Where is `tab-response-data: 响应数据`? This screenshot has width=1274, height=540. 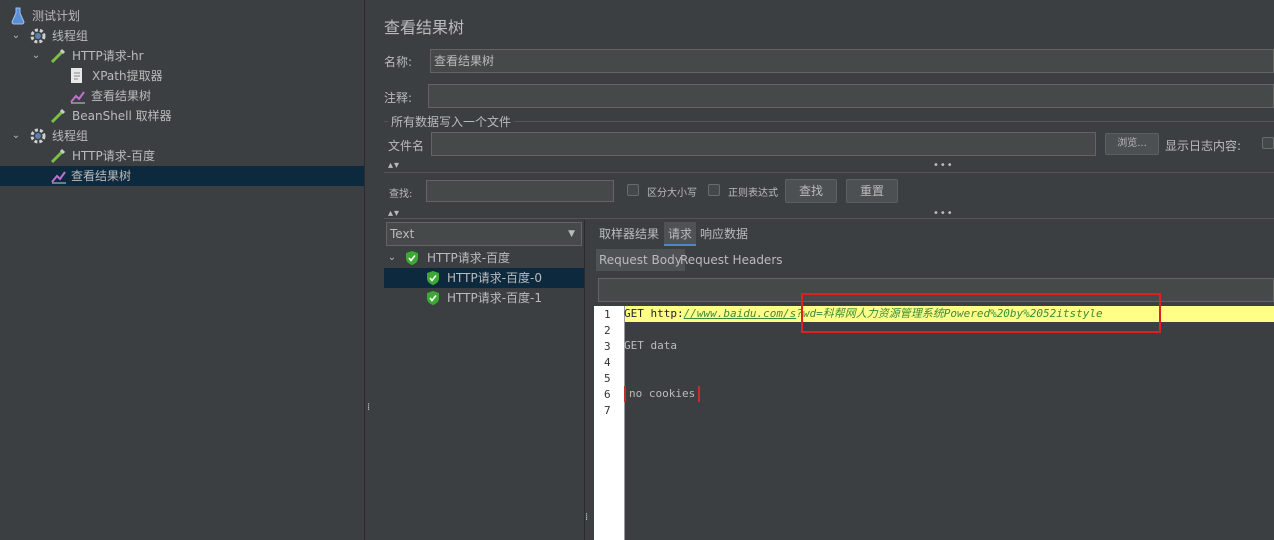 tab-response-data: 响应数据 is located at coordinates (724, 234).